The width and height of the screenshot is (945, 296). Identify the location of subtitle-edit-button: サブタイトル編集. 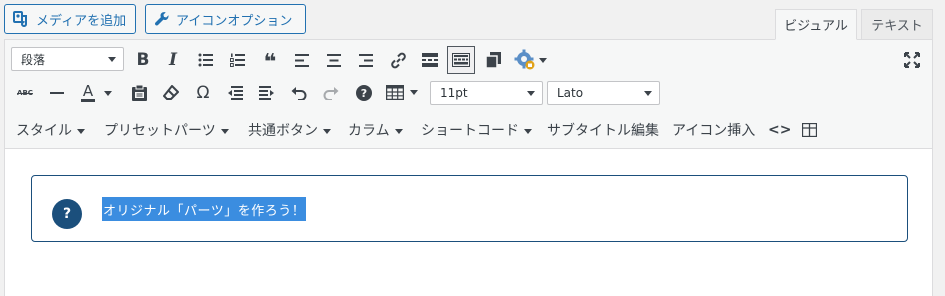
(603, 130).